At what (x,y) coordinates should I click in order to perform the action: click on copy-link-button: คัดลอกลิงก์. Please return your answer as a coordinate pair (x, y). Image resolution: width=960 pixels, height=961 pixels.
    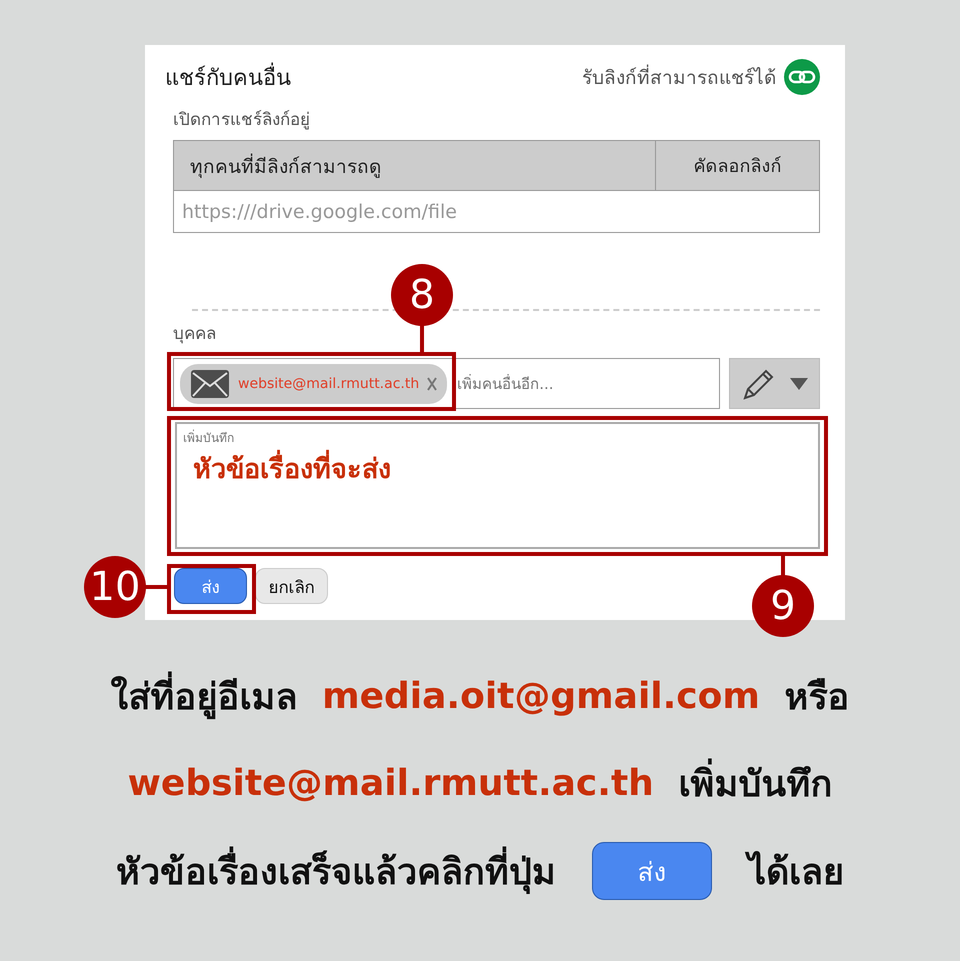
    Looking at the image, I should click on (737, 165).